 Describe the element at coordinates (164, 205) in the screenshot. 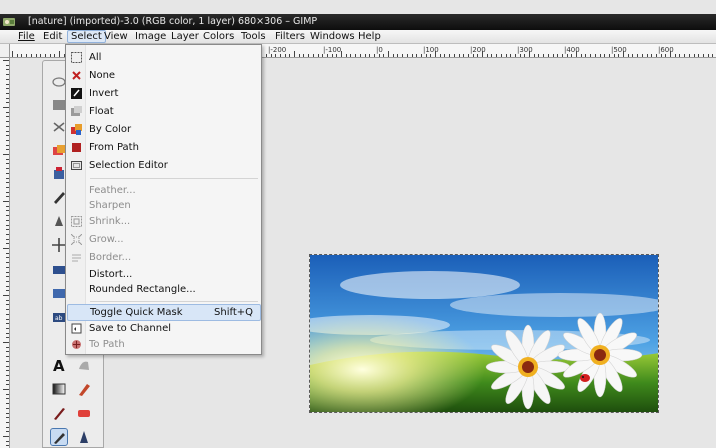

I see `menu-item-sharpen: Sharpen` at that location.